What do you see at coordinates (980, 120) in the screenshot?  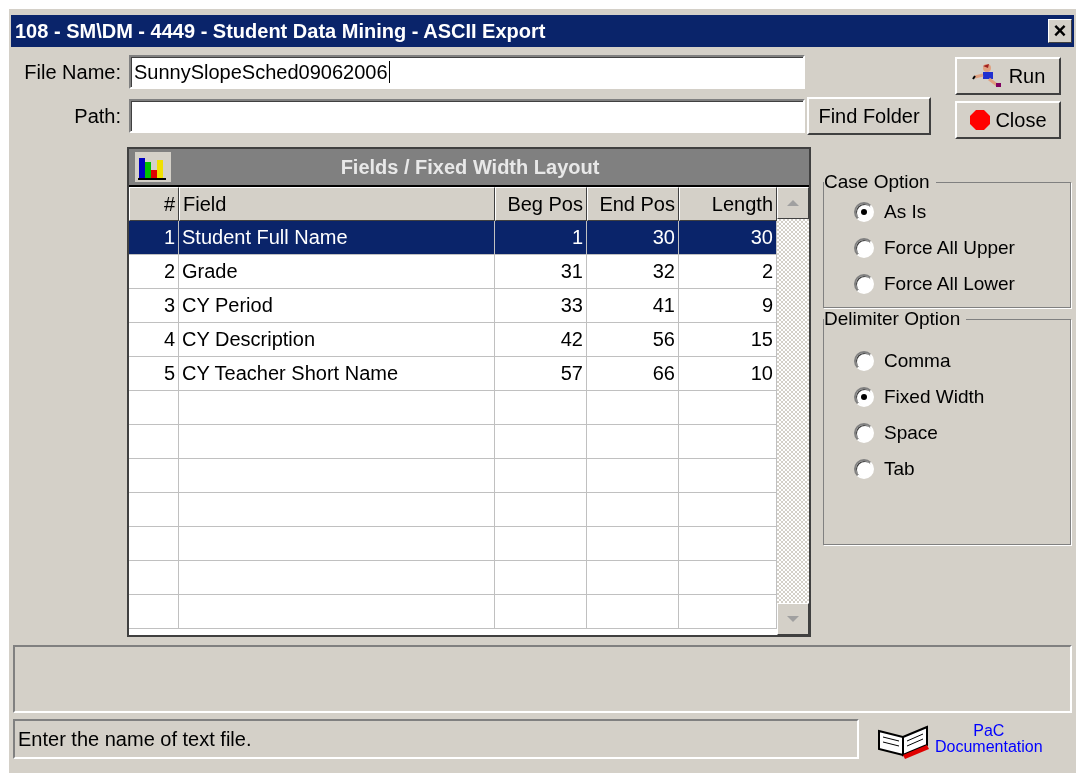 I see `stop-sign-icon` at bounding box center [980, 120].